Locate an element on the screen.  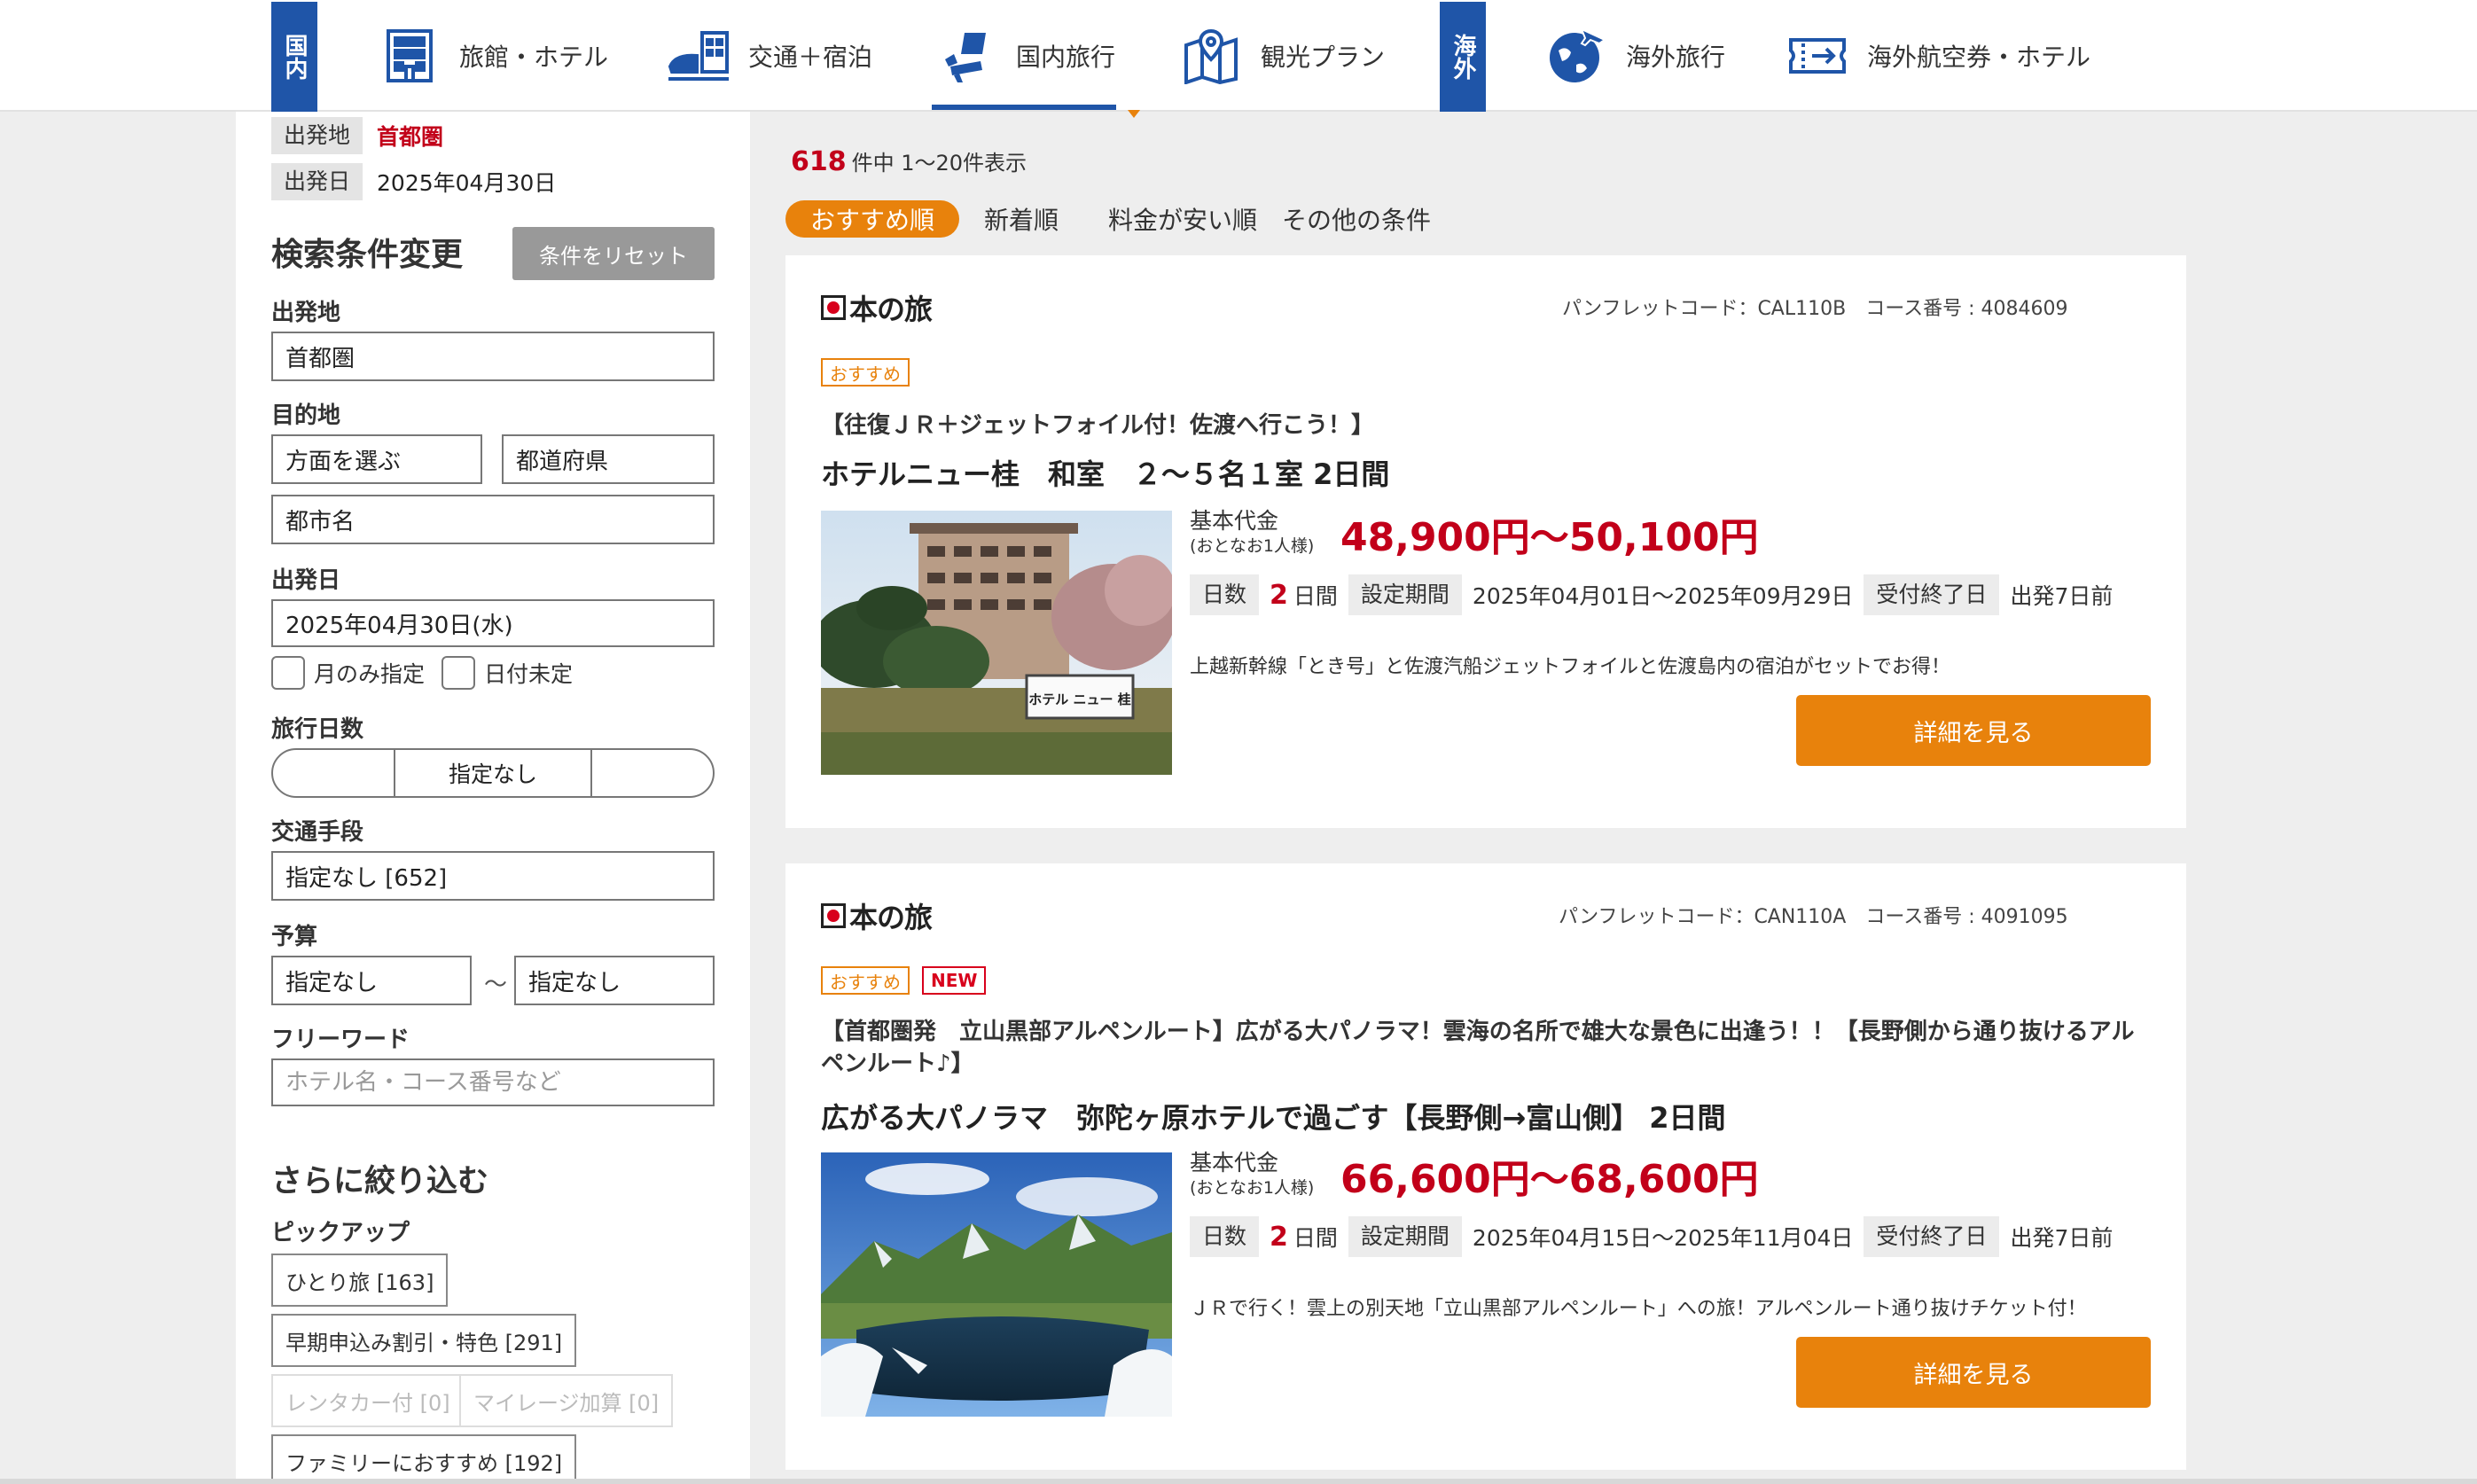
filter-rental-car: レンタカー付 [0] is located at coordinates (368, 1400).